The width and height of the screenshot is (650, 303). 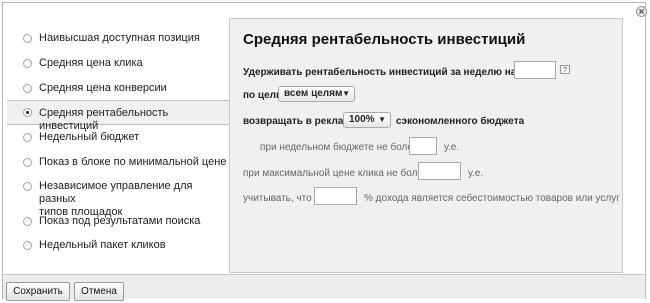 What do you see at coordinates (336, 173) in the screenshot?
I see `max-click-price-label: при максимальной цене клика не более` at bounding box center [336, 173].